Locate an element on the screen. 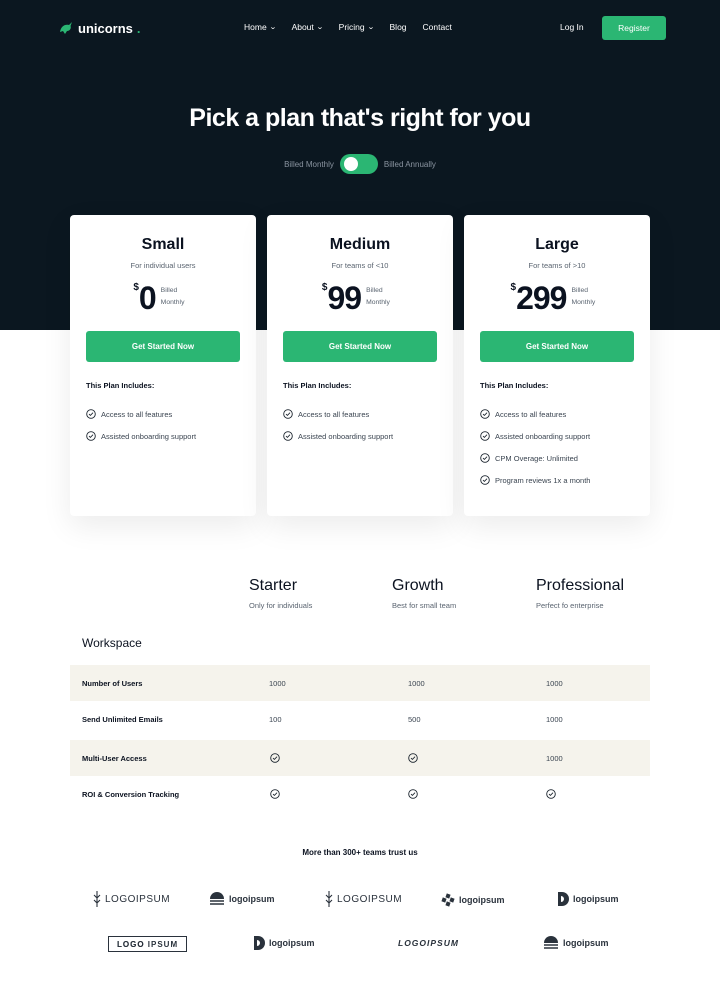 The image size is (720, 1000). nav-label: About is located at coordinates (302, 27).